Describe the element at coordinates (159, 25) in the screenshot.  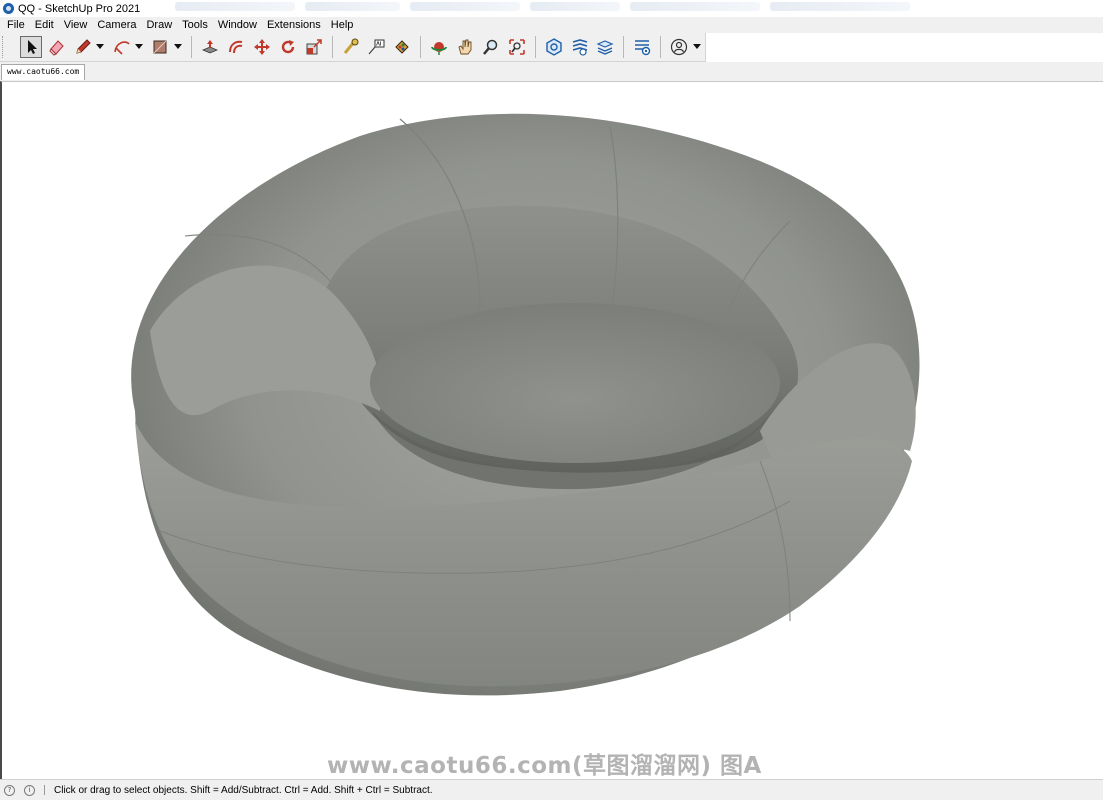
I see `menu-draw: Draw` at that location.